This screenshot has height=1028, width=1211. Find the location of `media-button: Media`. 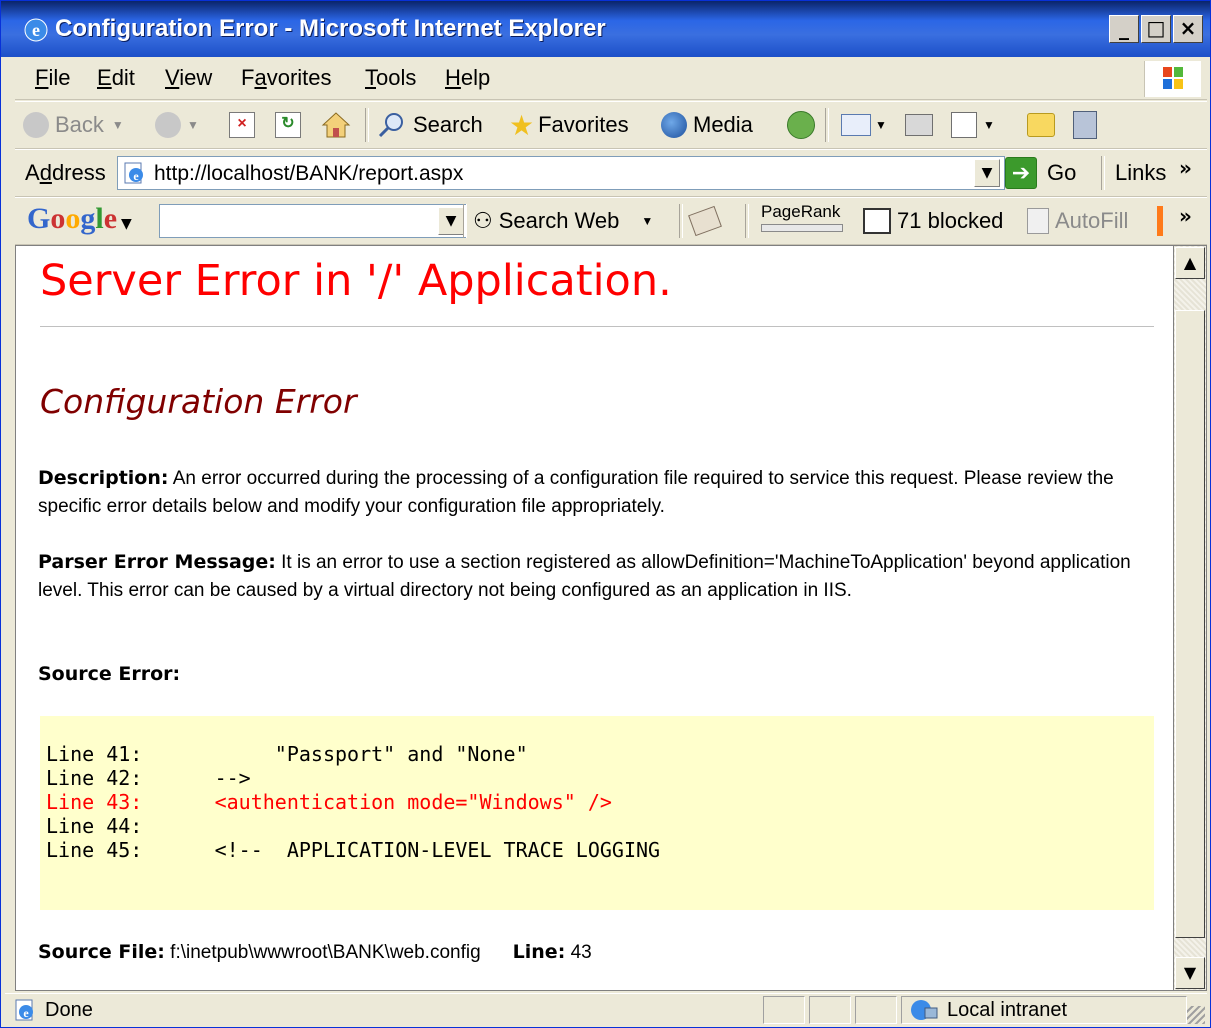

media-button: Media is located at coordinates (707, 125).